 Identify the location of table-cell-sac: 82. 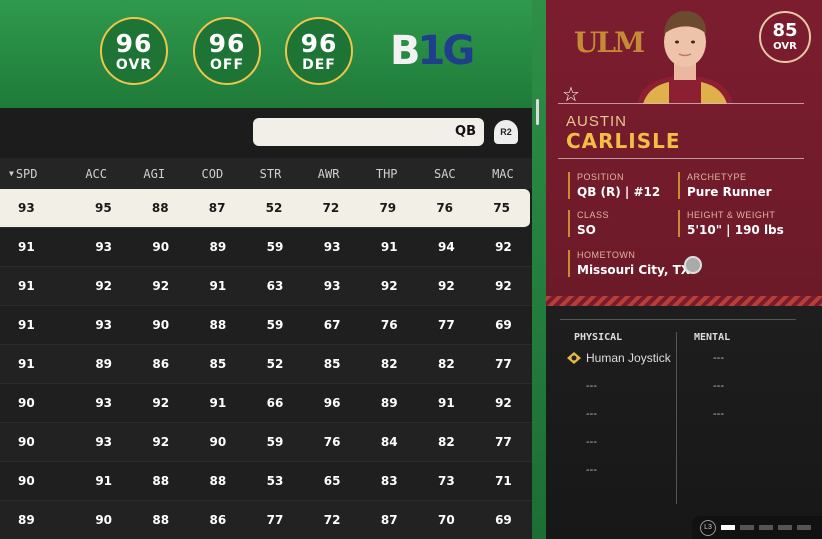
(446, 442).